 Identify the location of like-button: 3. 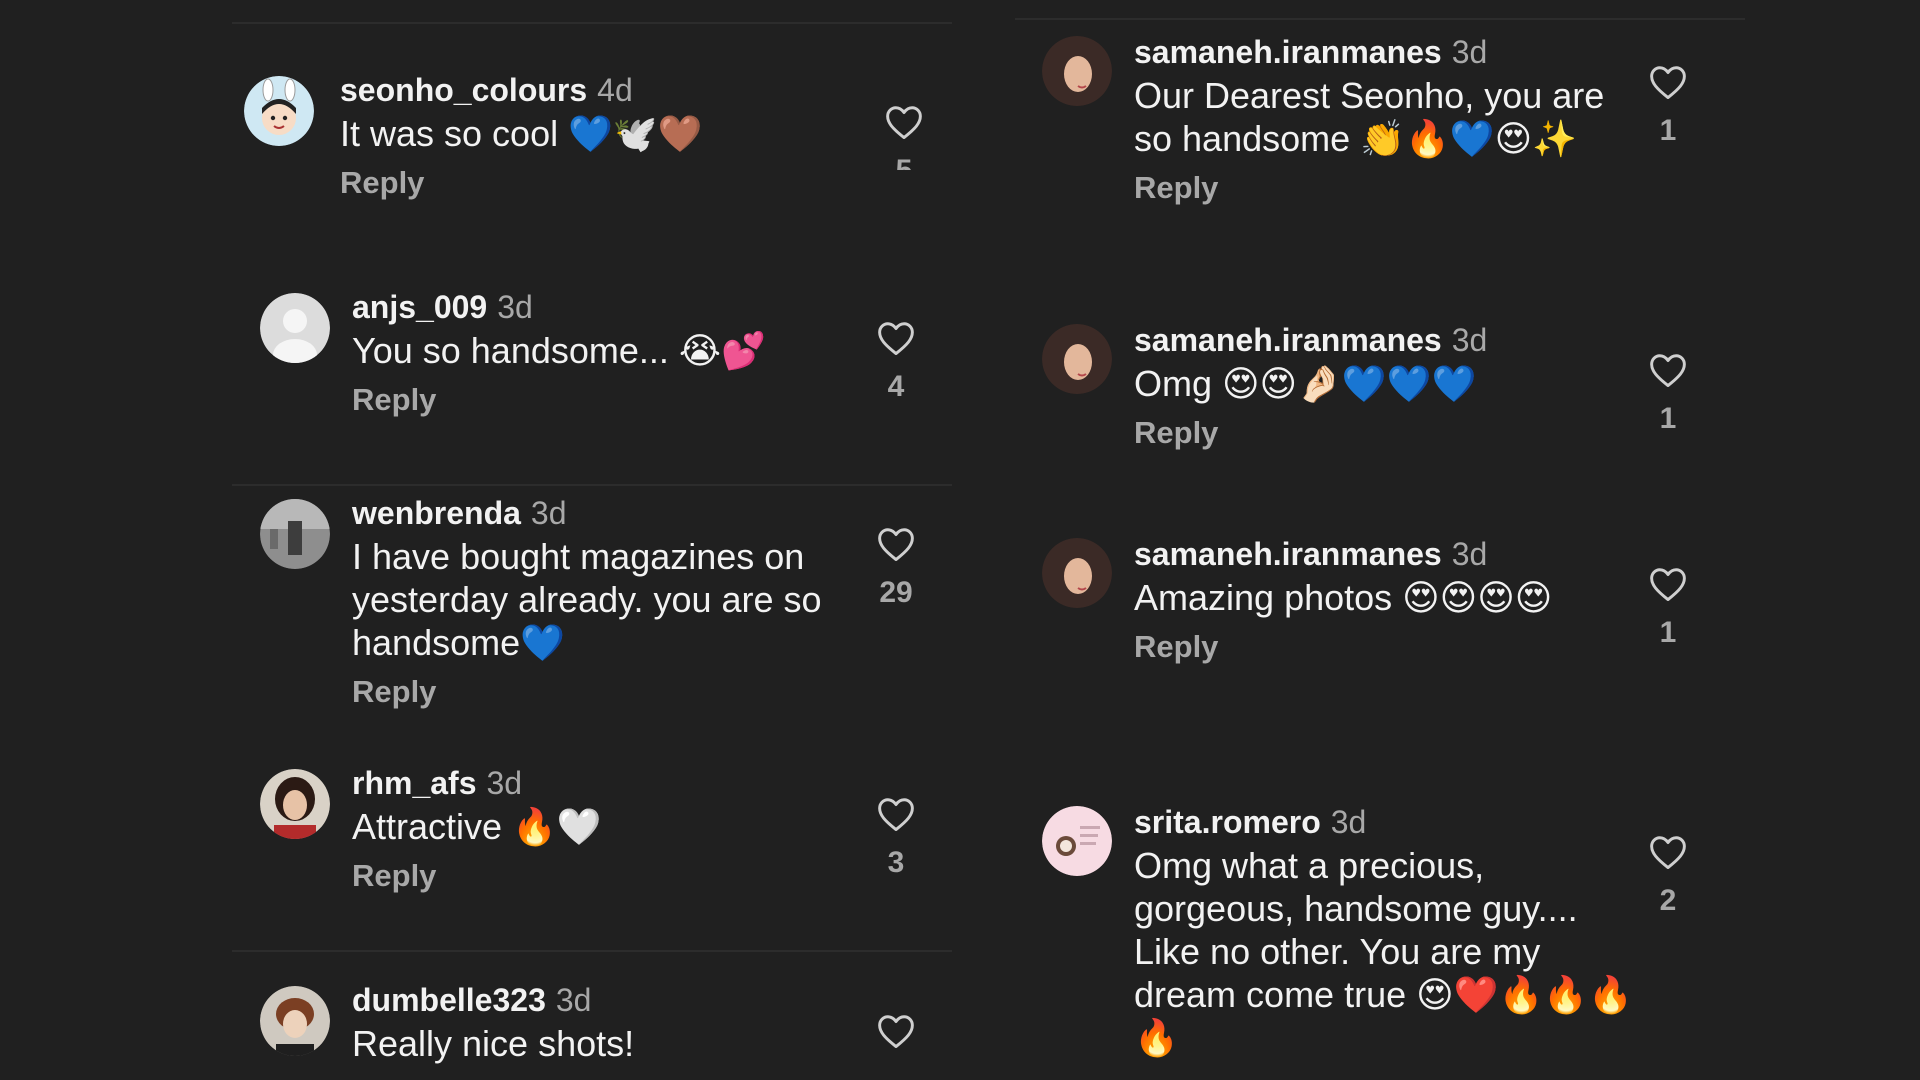
(896, 838).